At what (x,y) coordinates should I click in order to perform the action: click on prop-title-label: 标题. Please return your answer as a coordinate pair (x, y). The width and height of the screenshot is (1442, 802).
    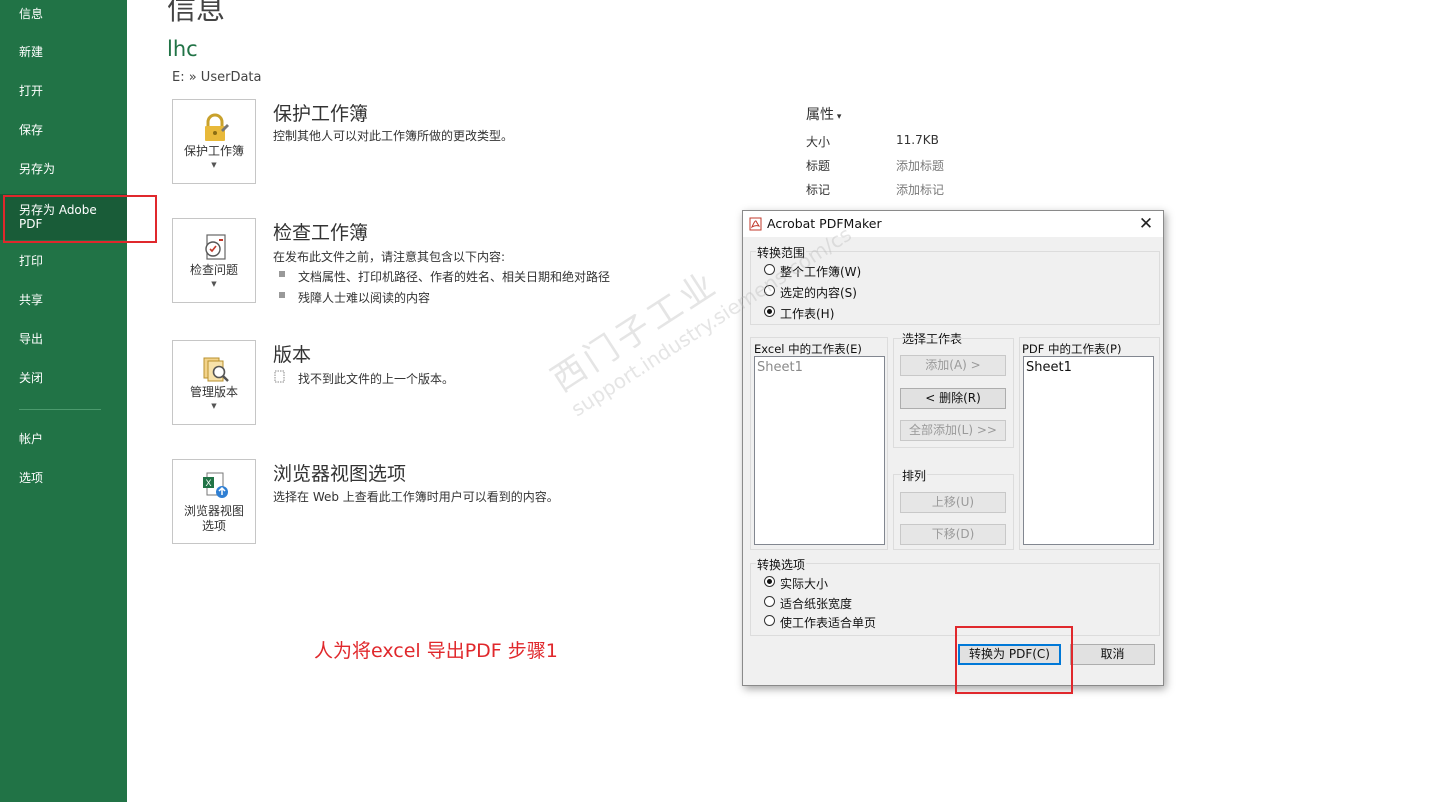
    Looking at the image, I should click on (818, 166).